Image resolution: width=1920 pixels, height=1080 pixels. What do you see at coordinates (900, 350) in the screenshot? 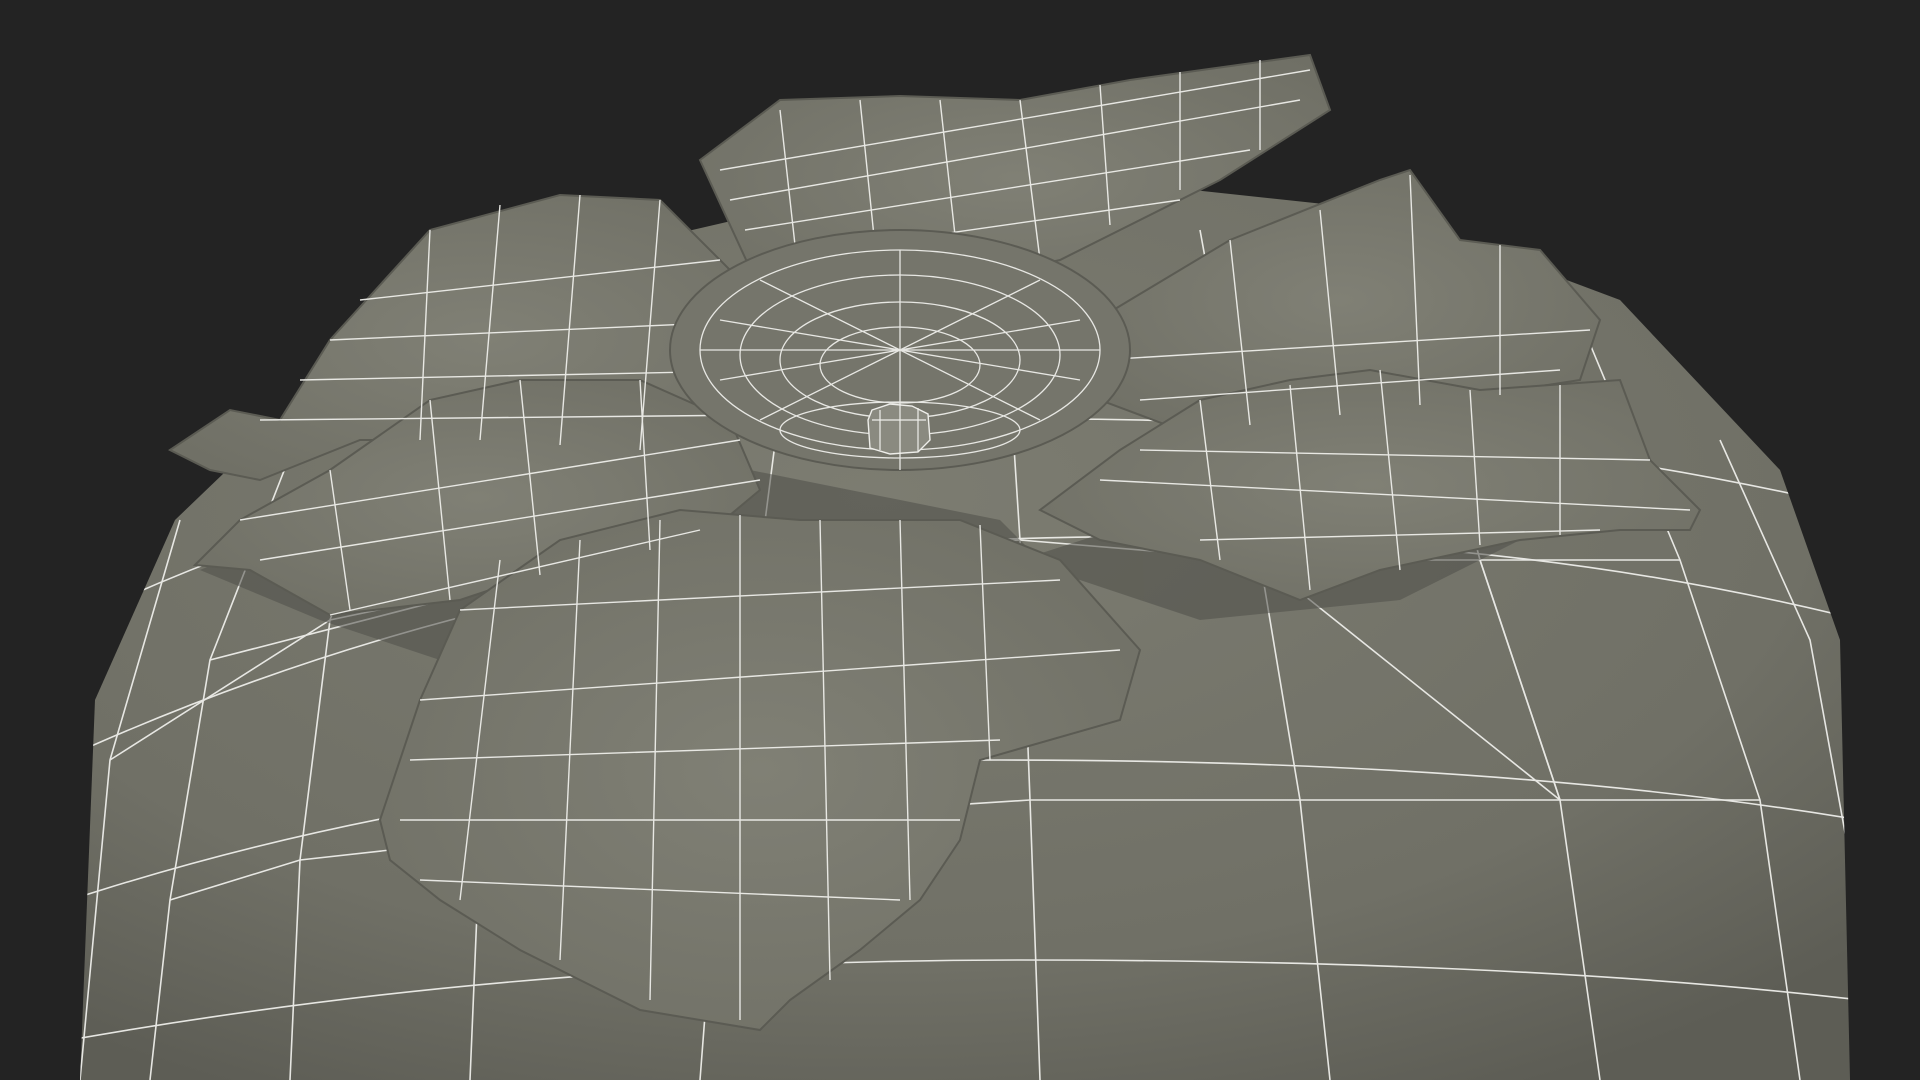
I see `calyx-center` at bounding box center [900, 350].